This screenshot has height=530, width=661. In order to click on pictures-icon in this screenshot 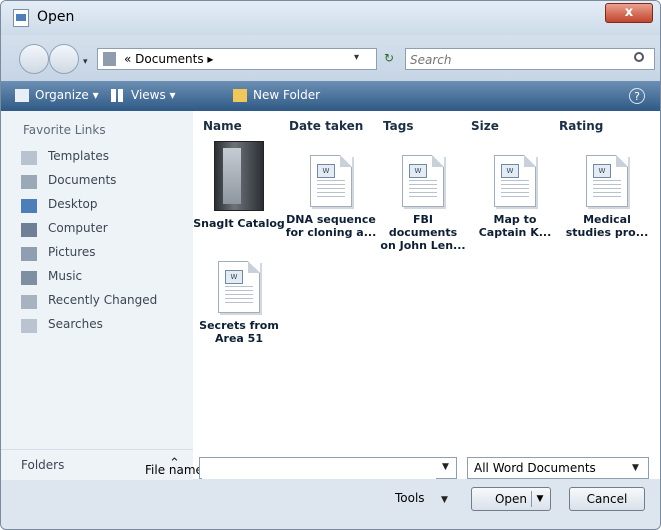, I will do `click(29, 254)`.